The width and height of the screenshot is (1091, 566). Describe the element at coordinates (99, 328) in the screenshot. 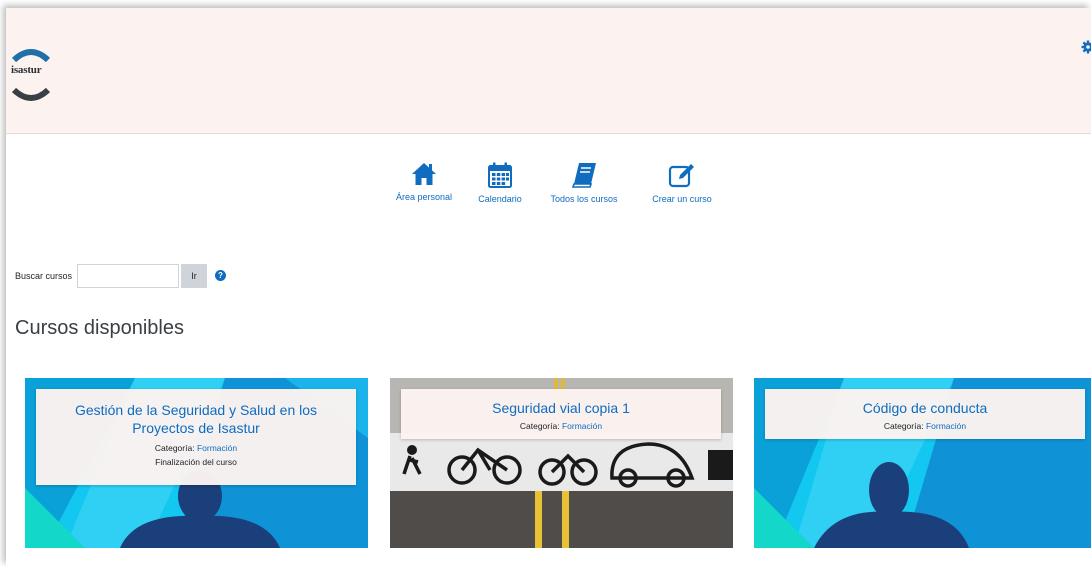

I see `section-title: Cursos disponibles` at that location.